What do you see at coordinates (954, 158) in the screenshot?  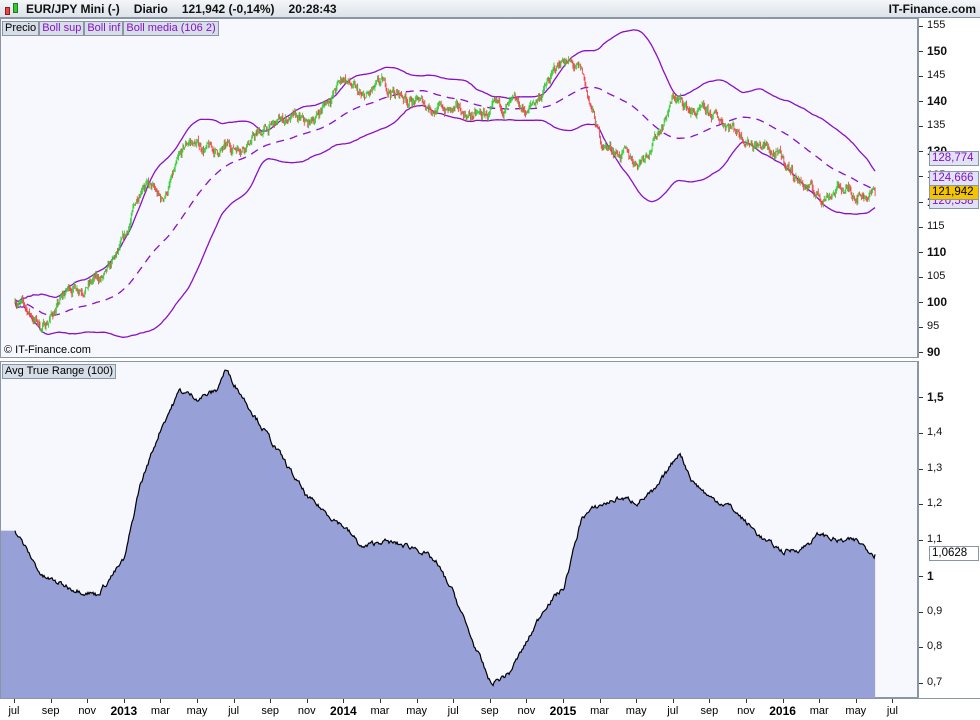 I see `price-tag-upper: 128,774` at bounding box center [954, 158].